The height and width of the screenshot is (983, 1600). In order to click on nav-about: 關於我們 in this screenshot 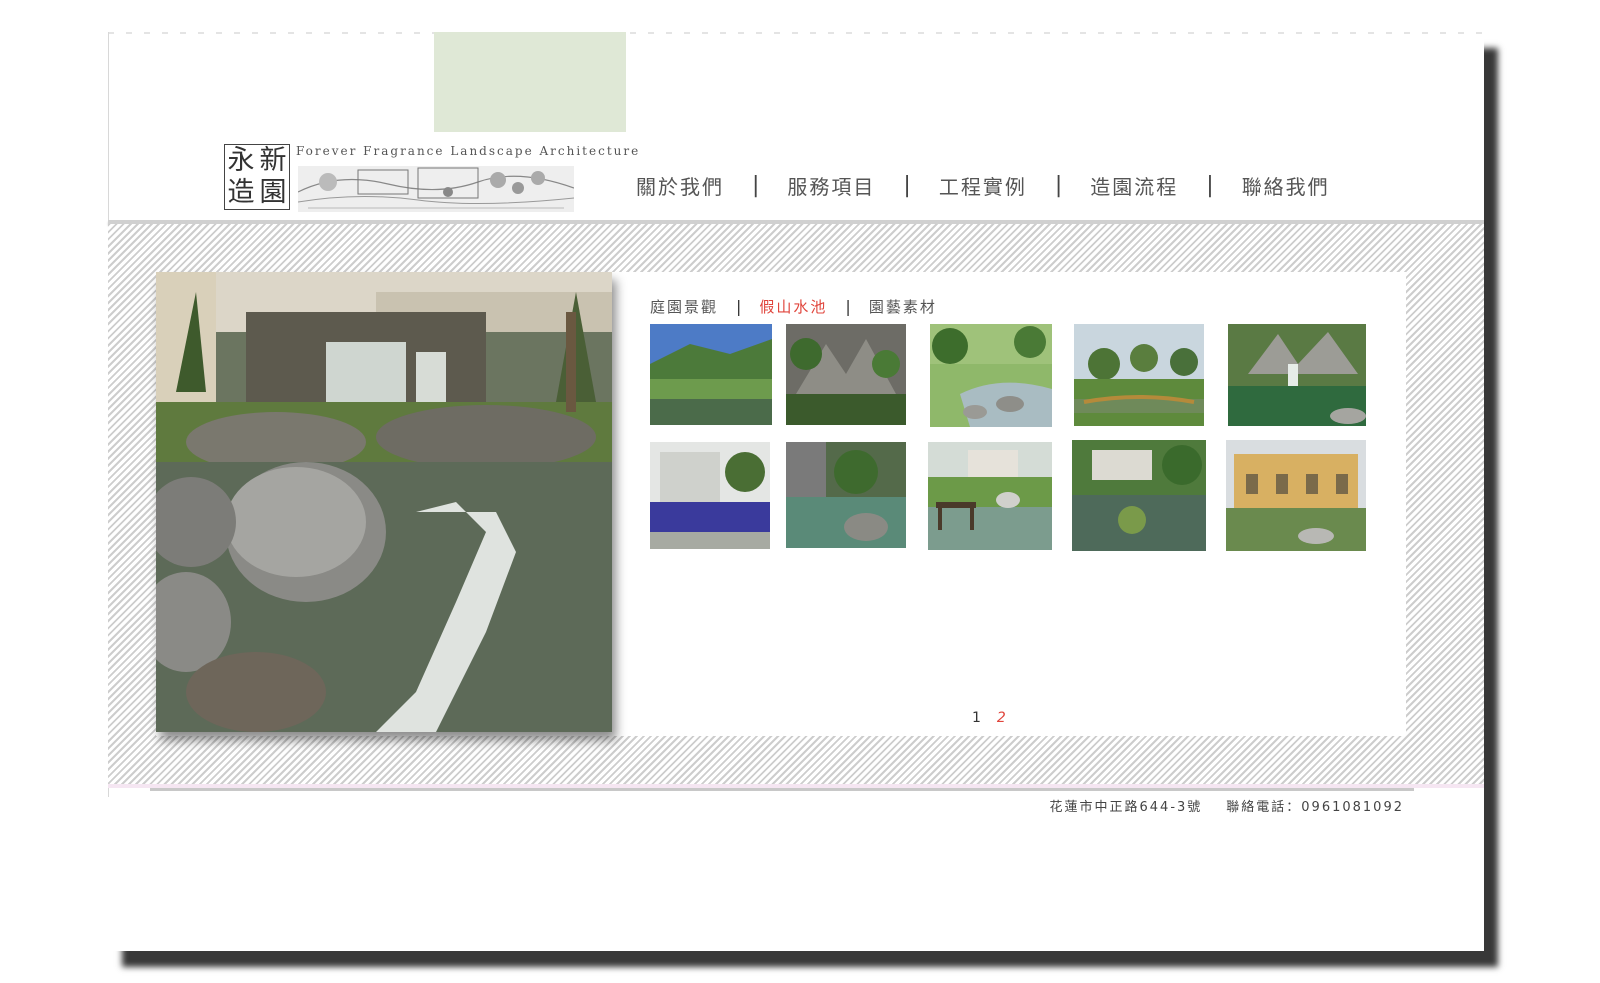, I will do `click(680, 185)`.